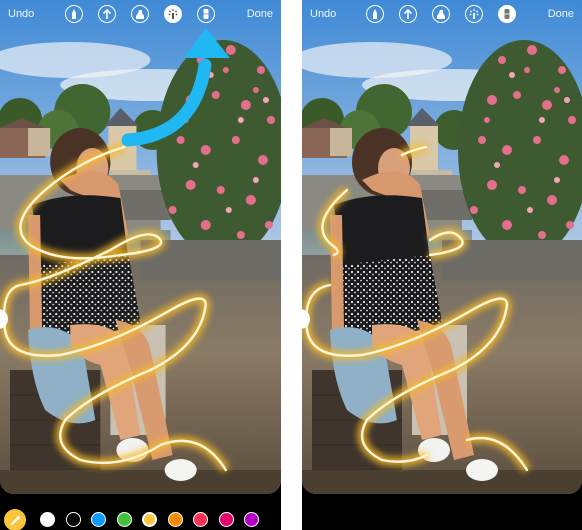 Image resolution: width=582 pixels, height=530 pixels. I want to click on eyedropper-icon, so click(15, 519).